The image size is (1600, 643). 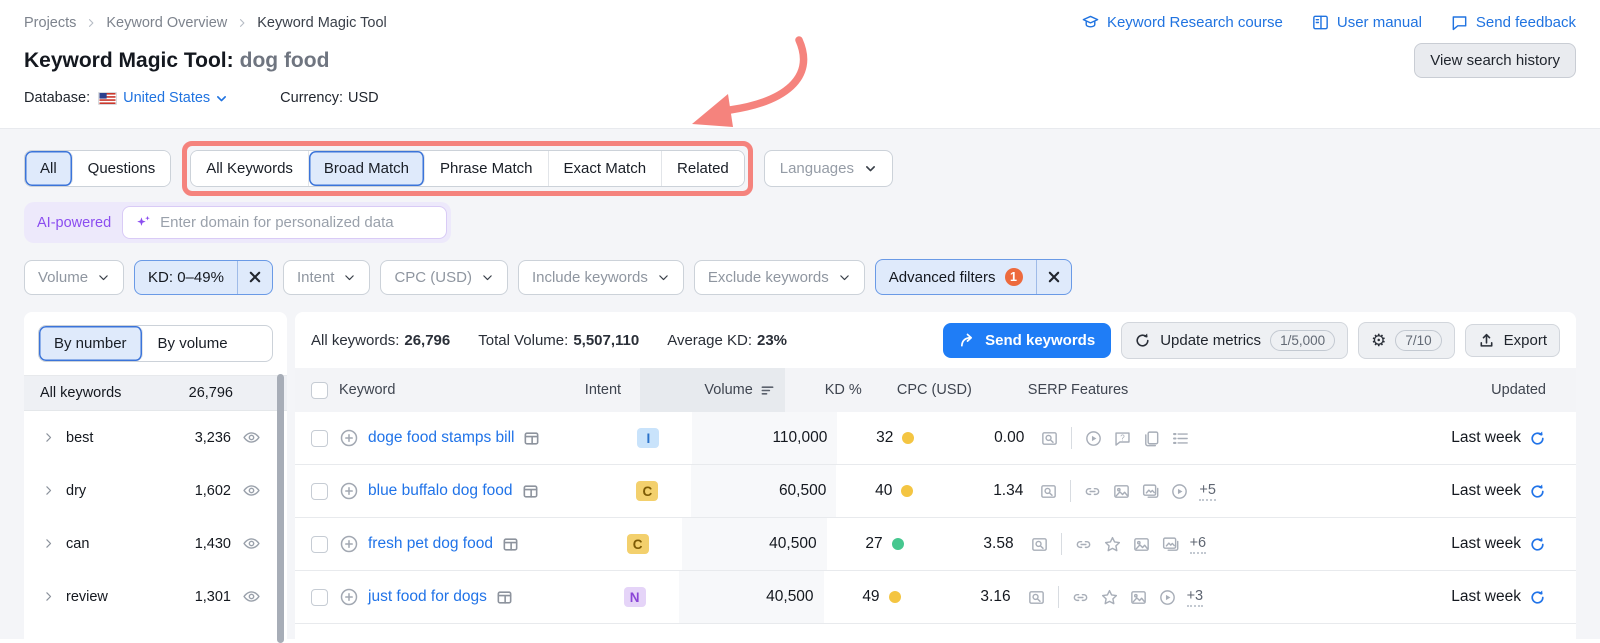 I want to click on sidebar-tab-by-volume: By volume, so click(x=192, y=343).